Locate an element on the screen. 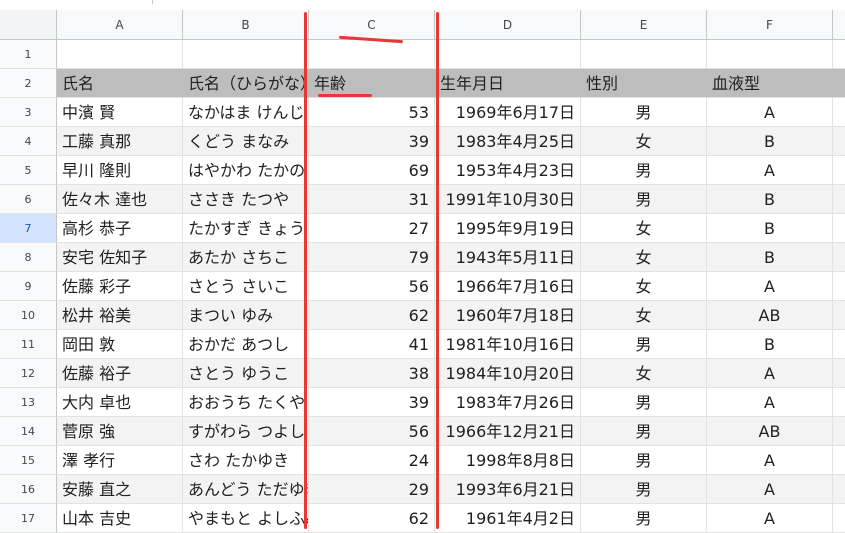 The image size is (845, 533). column-header-c: C is located at coordinates (372, 25).